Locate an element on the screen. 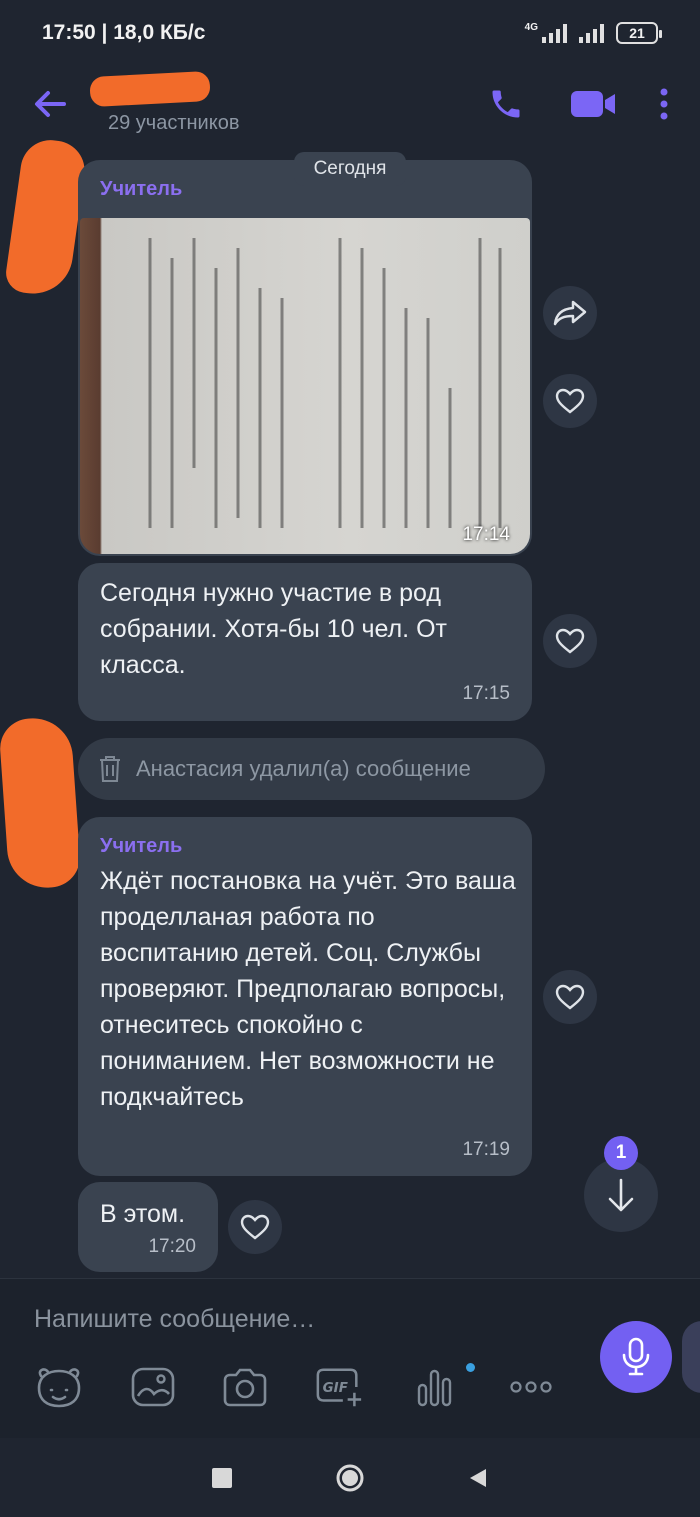 This screenshot has width=700, height=1517. message-time: 17:14 is located at coordinates (486, 534).